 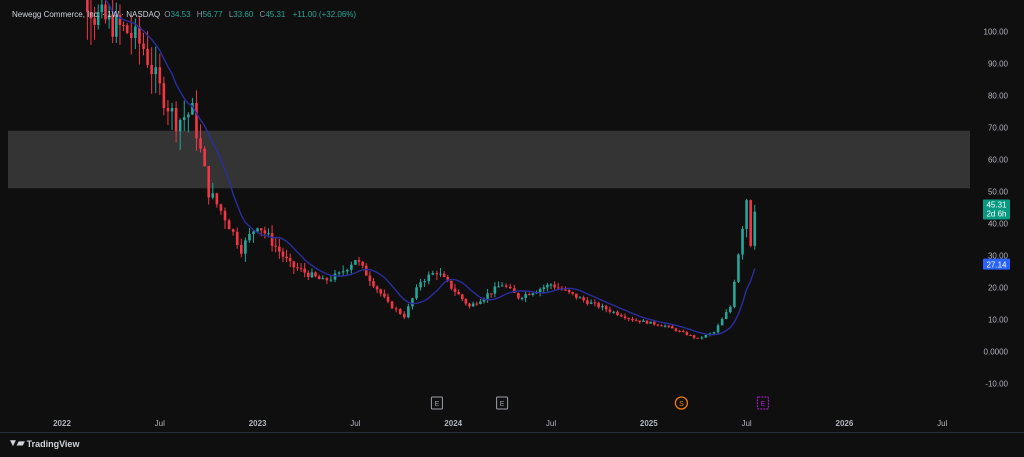 I want to click on upcoming-event-icon: E, so click(x=762, y=403).